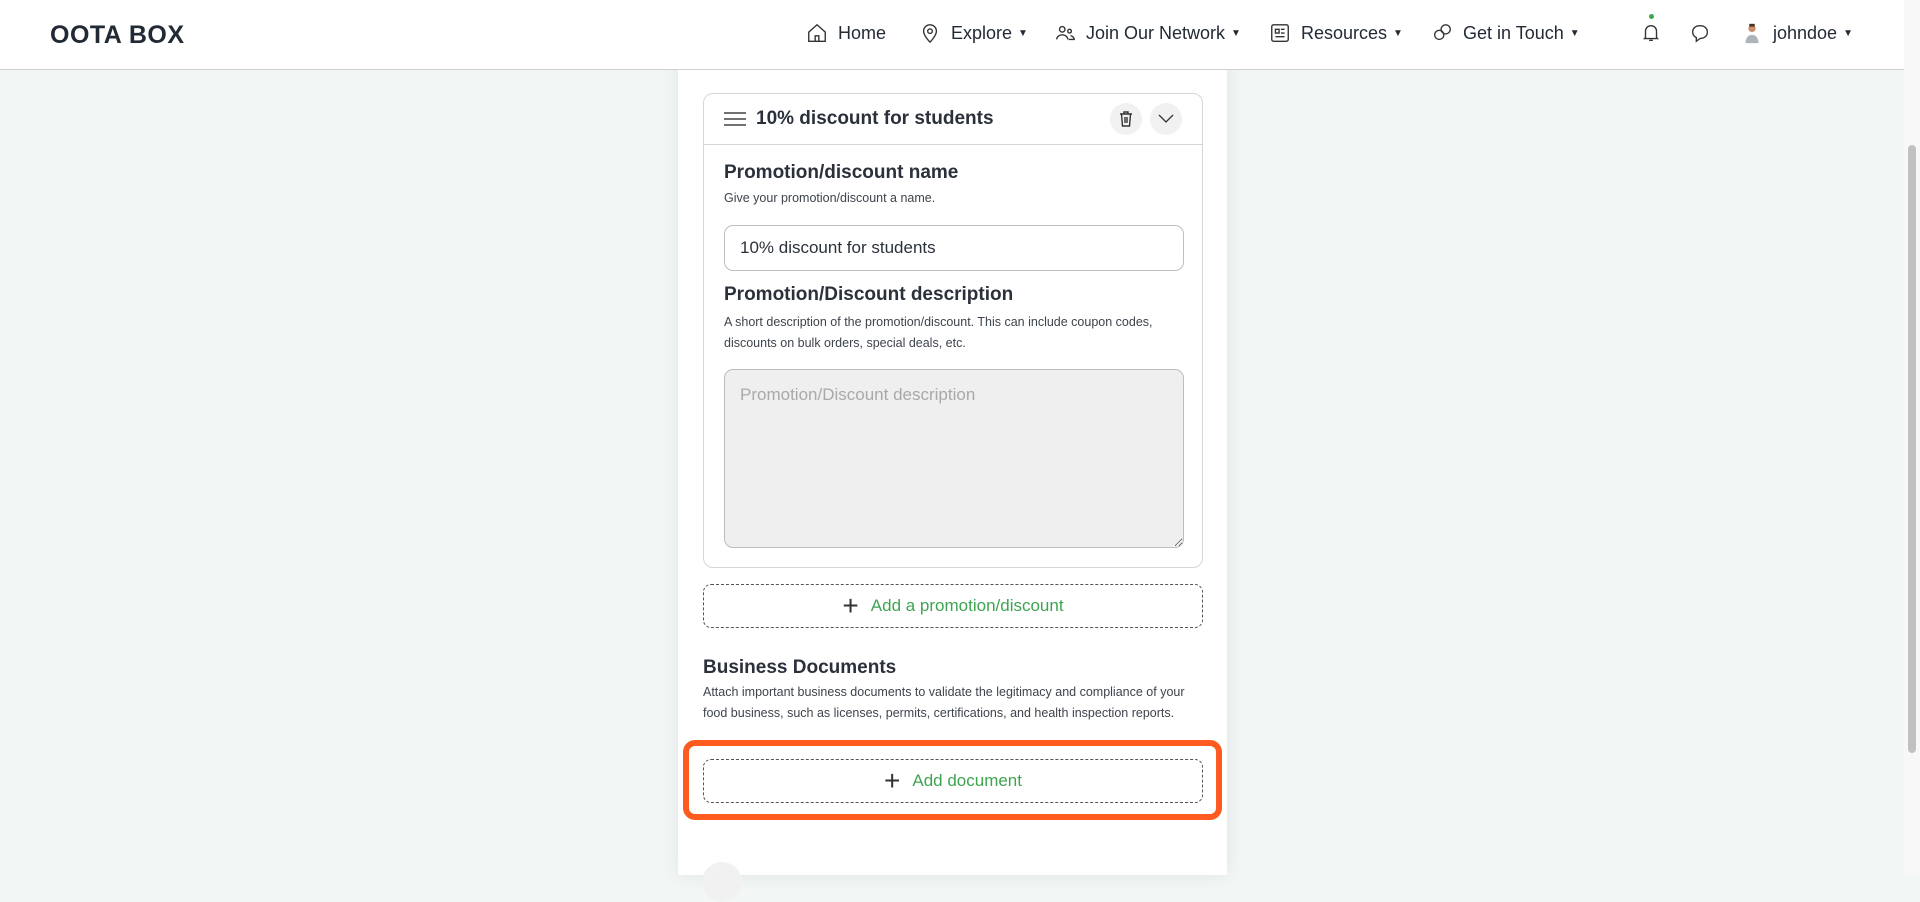 The image size is (1920, 902). What do you see at coordinates (954, 458) in the screenshot?
I see `promotion-description-textarea` at bounding box center [954, 458].